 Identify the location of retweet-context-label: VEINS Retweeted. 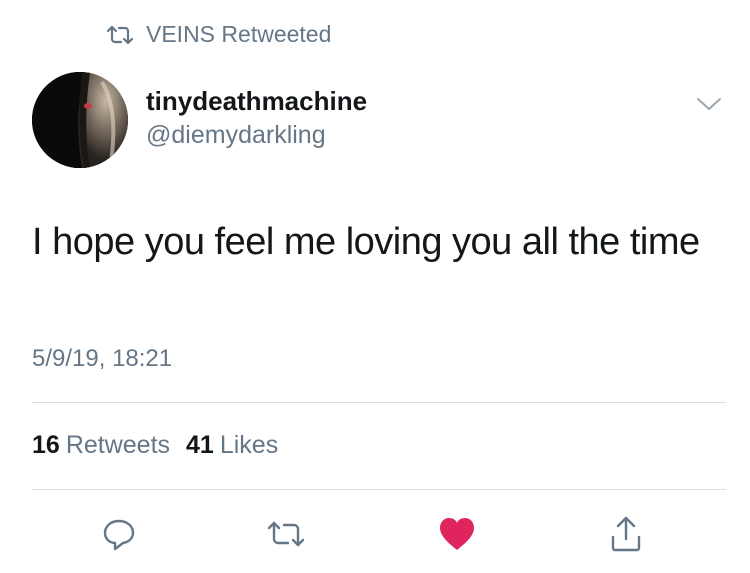
(239, 33).